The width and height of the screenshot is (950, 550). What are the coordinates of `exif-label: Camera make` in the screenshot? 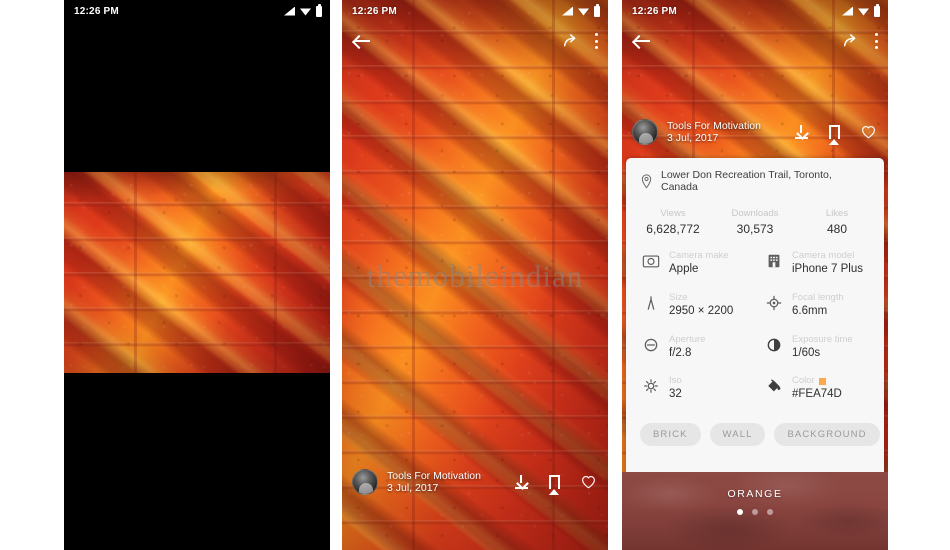 It's located at (699, 255).